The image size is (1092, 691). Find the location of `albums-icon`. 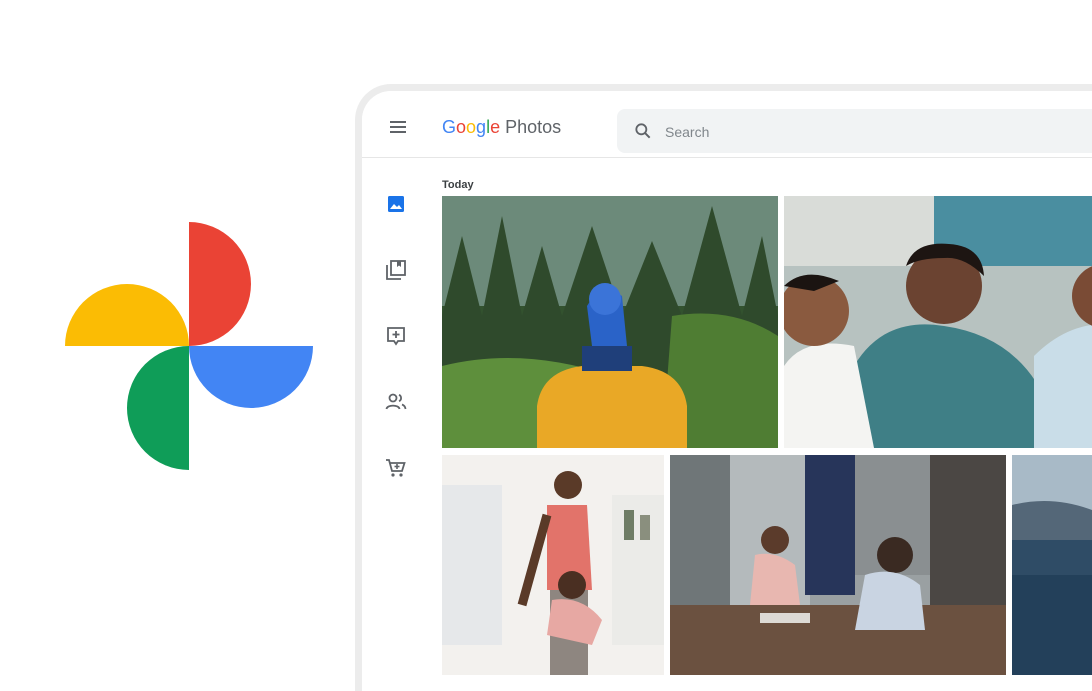

albums-icon is located at coordinates (396, 270).